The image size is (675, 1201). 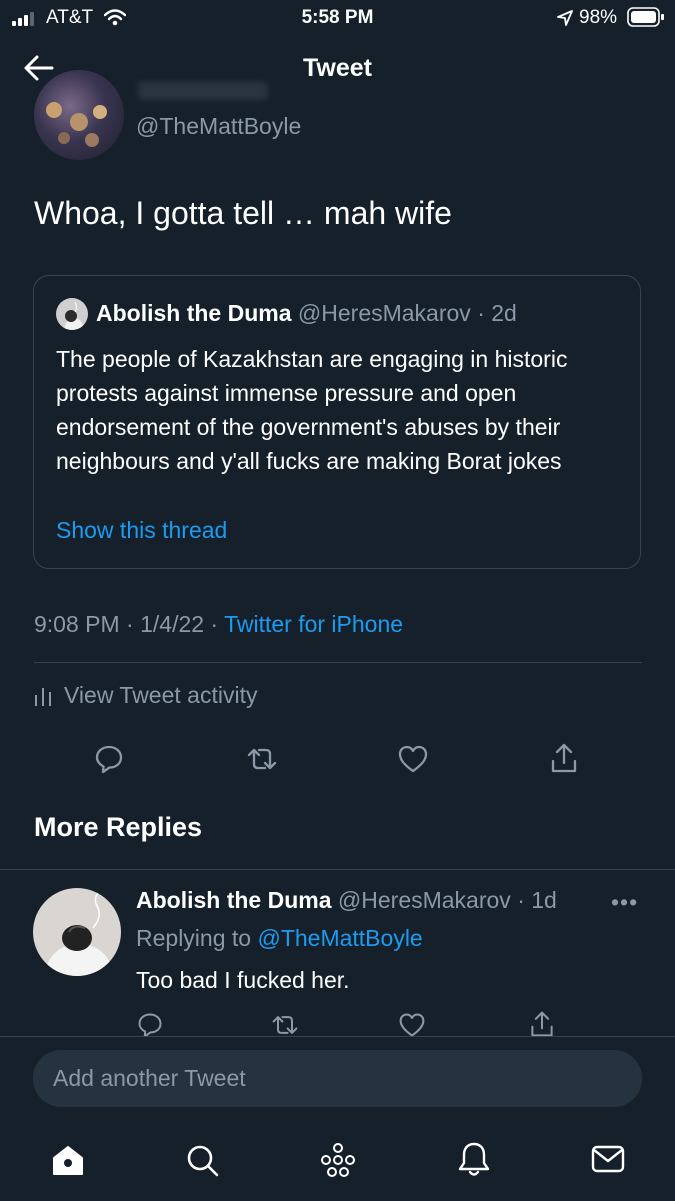 I want to click on retweet-button, so click(x=262, y=759).